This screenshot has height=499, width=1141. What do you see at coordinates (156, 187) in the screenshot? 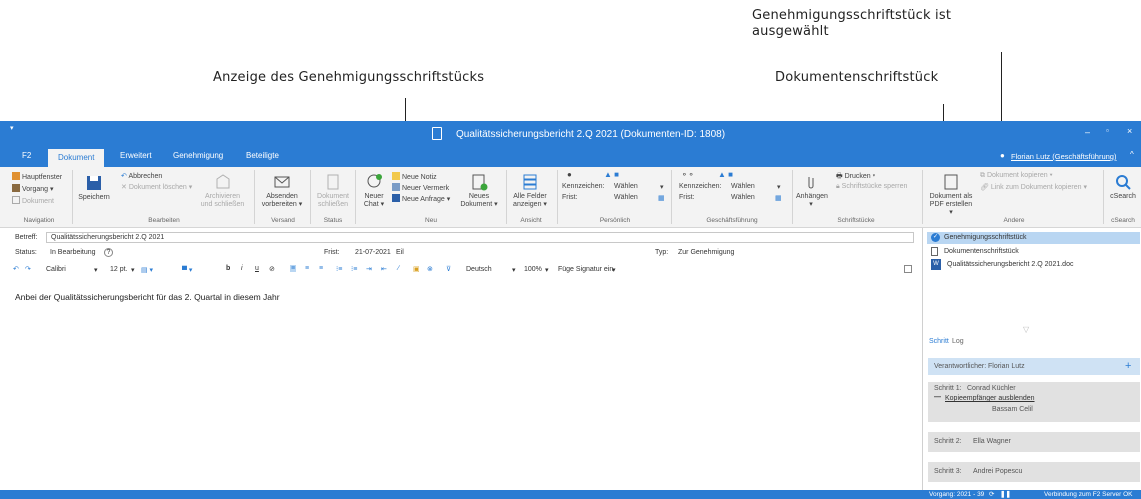
I see `loeschen-button: ✕ Dokument löschen ▾` at bounding box center [156, 187].